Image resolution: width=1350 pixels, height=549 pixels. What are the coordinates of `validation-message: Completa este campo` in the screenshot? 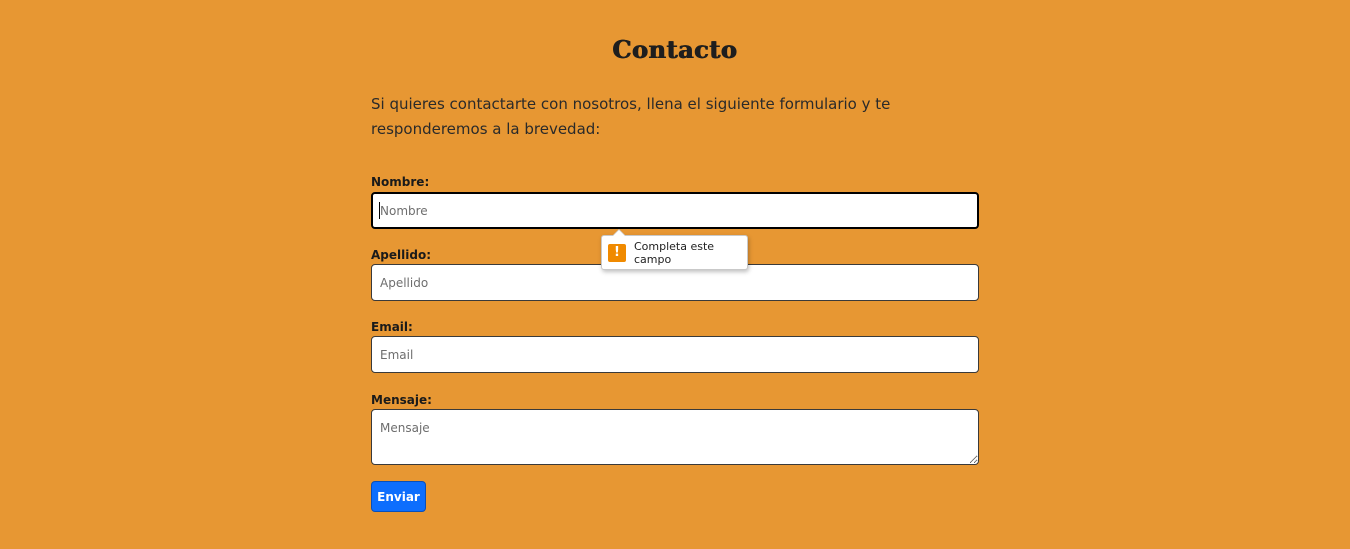 It's located at (674, 252).